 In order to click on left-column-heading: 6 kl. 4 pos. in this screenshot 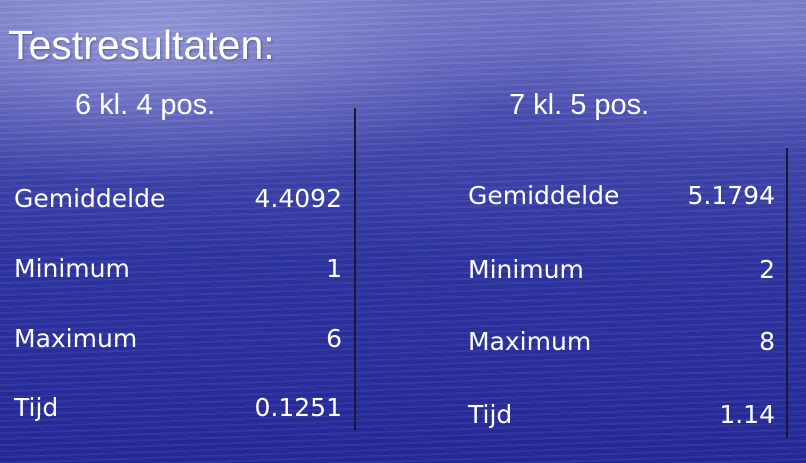, I will do `click(145, 105)`.